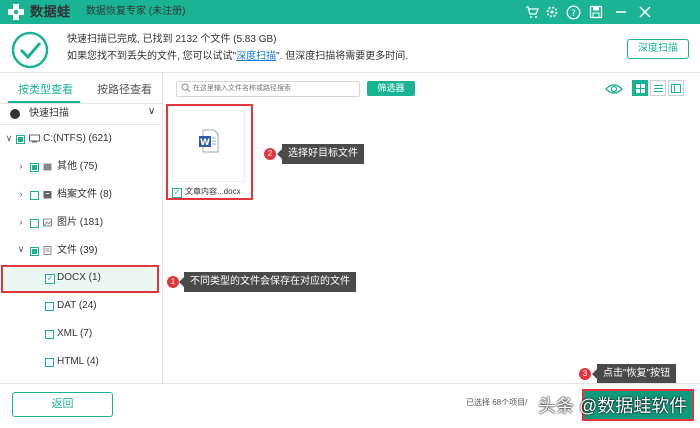 This screenshot has height=428, width=700. What do you see at coordinates (585, 374) in the screenshot?
I see `step-badge-3: 3` at bounding box center [585, 374].